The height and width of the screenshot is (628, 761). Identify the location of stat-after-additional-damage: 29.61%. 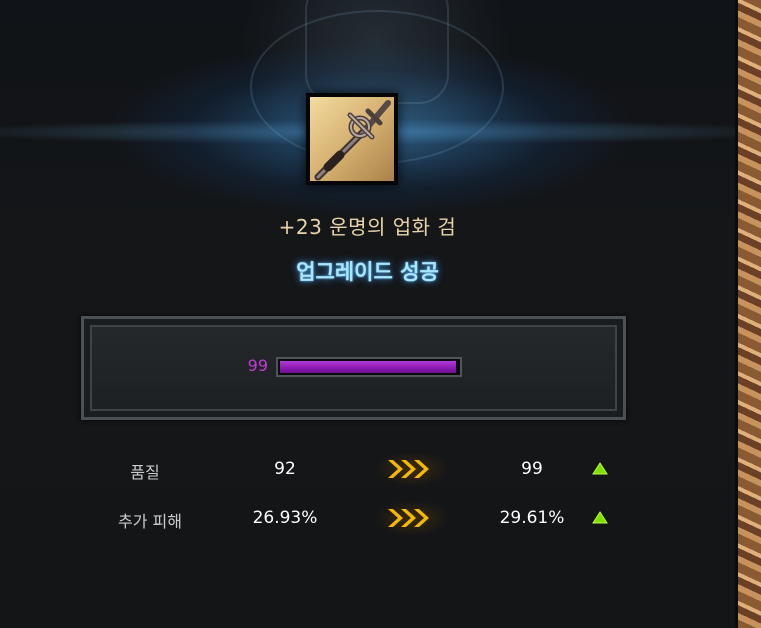
(532, 518).